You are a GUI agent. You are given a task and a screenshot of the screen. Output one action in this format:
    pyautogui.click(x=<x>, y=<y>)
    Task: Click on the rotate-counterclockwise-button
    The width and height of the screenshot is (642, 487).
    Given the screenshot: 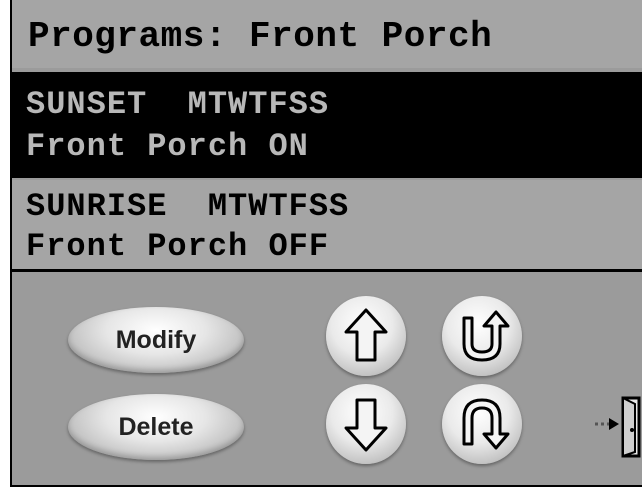 What is the action you would take?
    pyautogui.click(x=482, y=336)
    